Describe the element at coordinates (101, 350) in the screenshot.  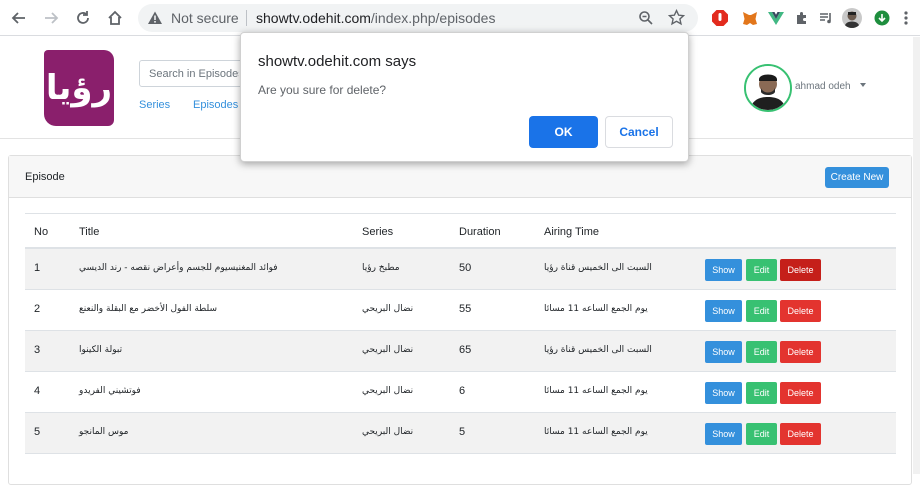
I see `cell-title: تبولة الكينوا` at that location.